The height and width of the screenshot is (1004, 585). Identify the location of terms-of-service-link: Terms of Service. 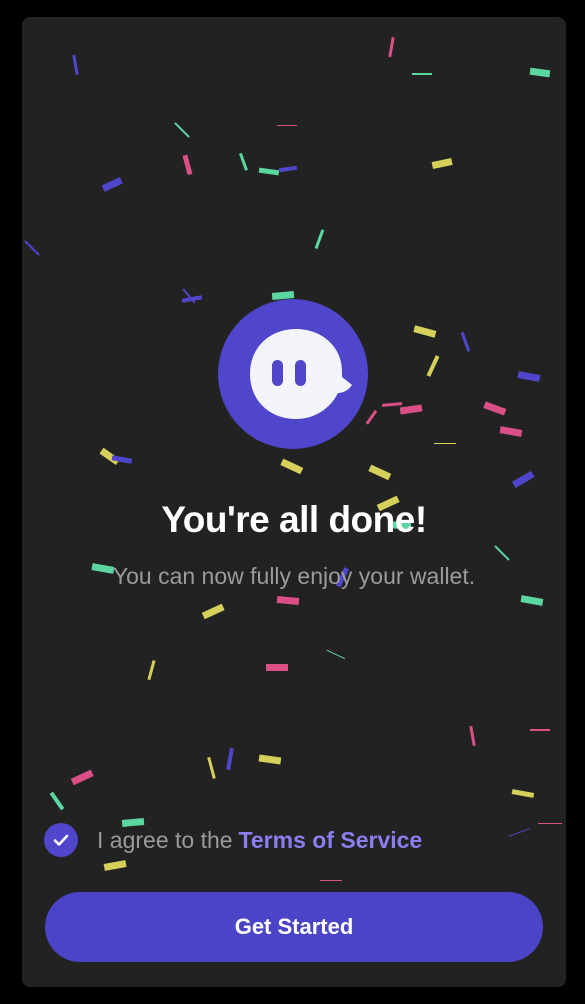
(331, 840).